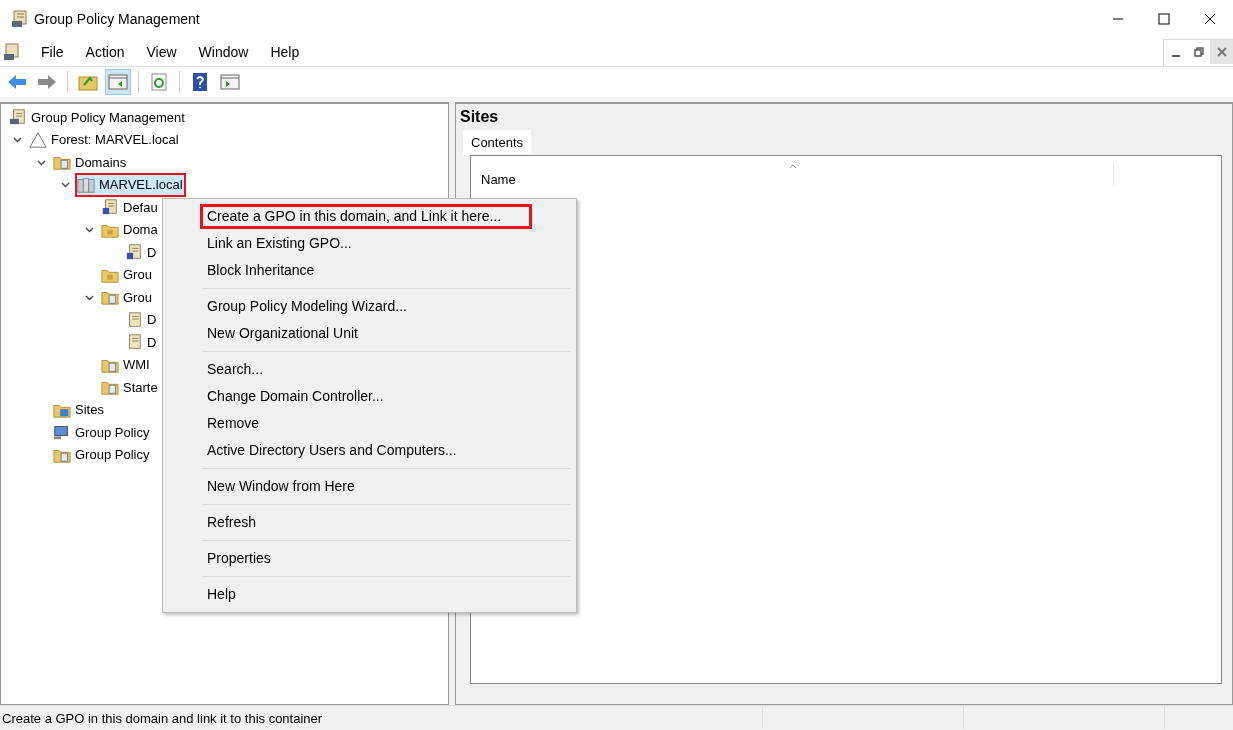 The height and width of the screenshot is (730, 1233). Describe the element at coordinates (369, 522) in the screenshot. I see `context-menu-item: Refresh` at that location.